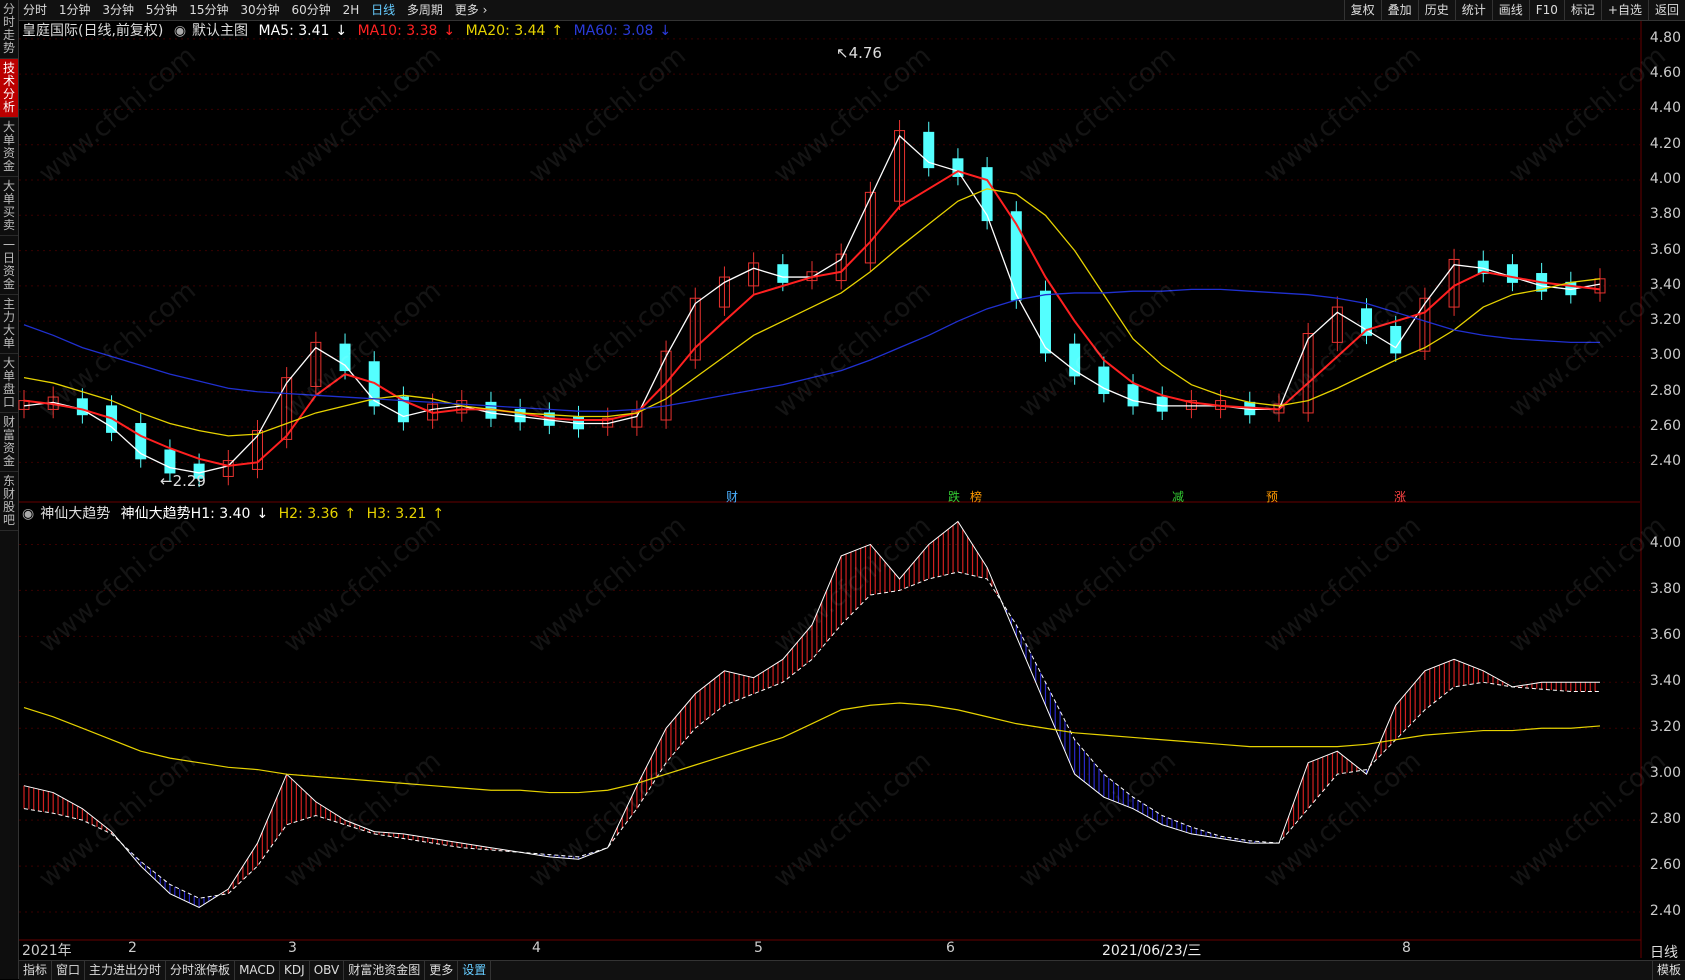 This screenshot has height=980, width=1685. Describe the element at coordinates (183, 481) in the screenshot. I see `low-price-annotation: ←2.29` at that location.